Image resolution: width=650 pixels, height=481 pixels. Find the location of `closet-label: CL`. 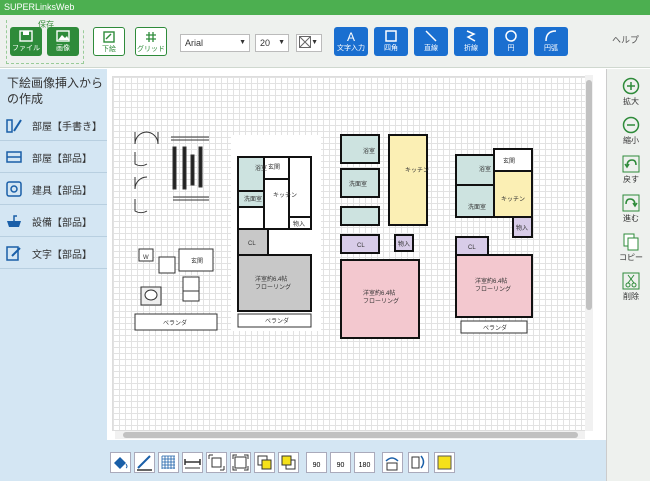

closet-label: CL is located at coordinates (472, 248).